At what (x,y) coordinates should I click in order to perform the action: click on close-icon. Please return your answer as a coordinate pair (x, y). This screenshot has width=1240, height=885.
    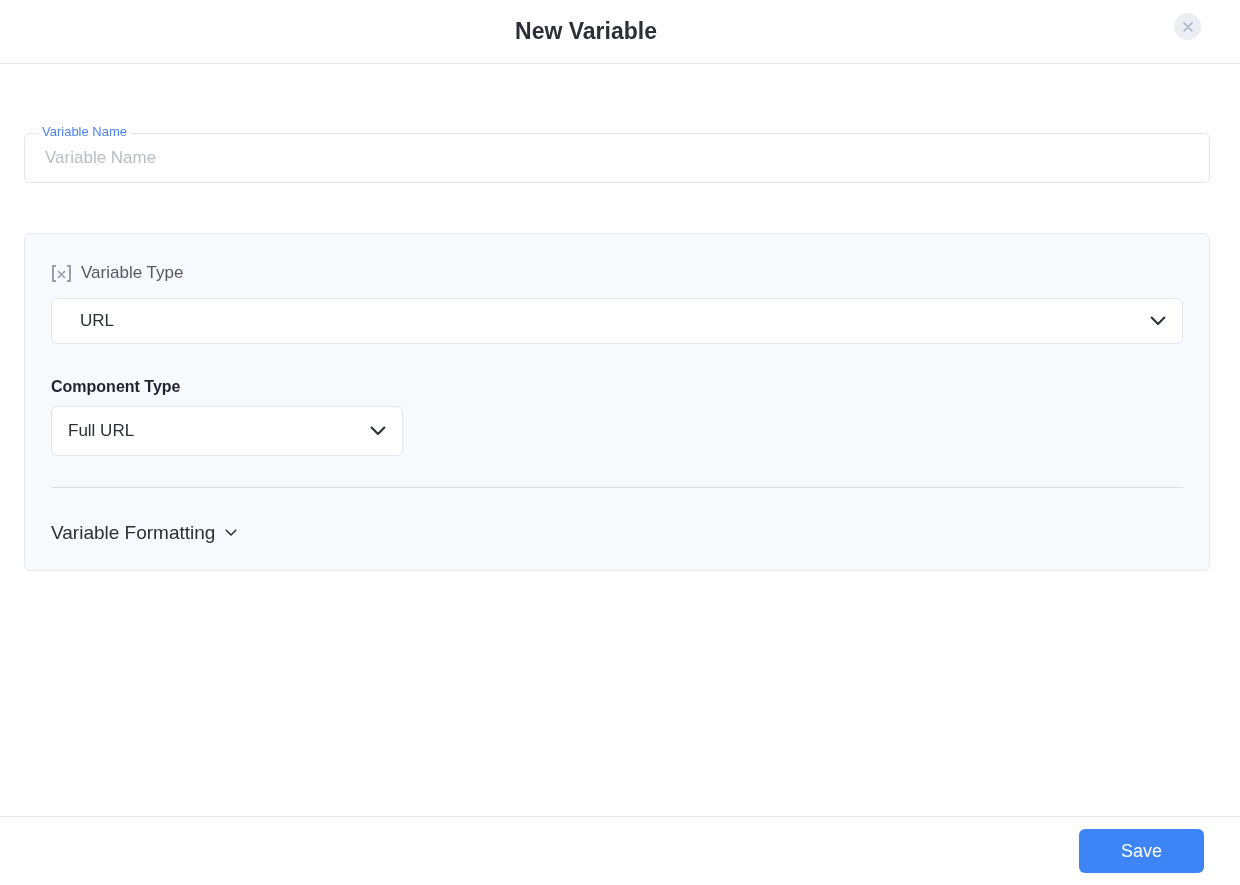
    Looking at the image, I should click on (1187, 26).